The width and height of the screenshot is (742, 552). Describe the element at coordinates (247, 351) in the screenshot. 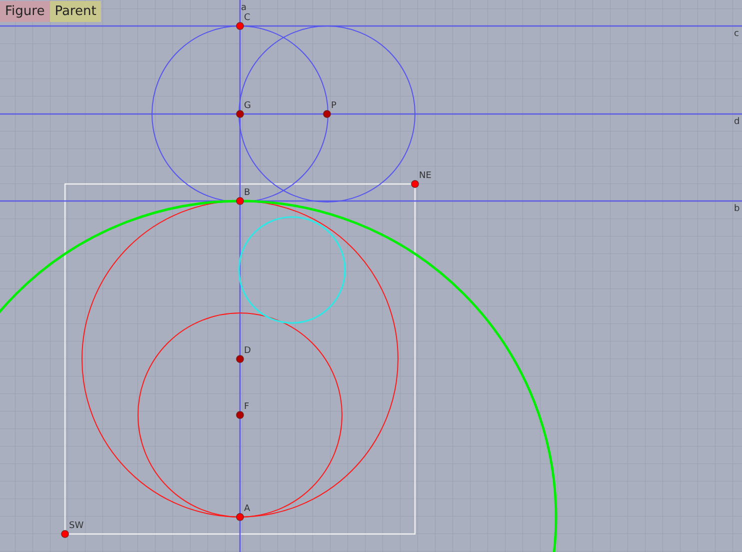

I see `point-label: D` at that location.